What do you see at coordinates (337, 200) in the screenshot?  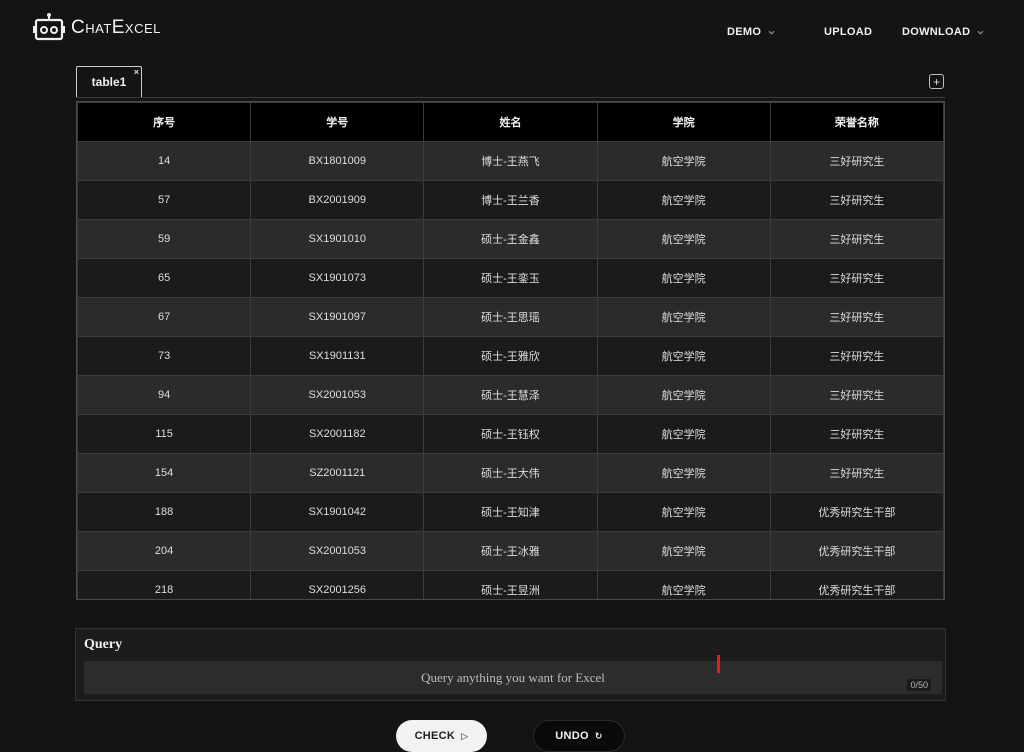 I see `table-cell: BX2001909` at bounding box center [337, 200].